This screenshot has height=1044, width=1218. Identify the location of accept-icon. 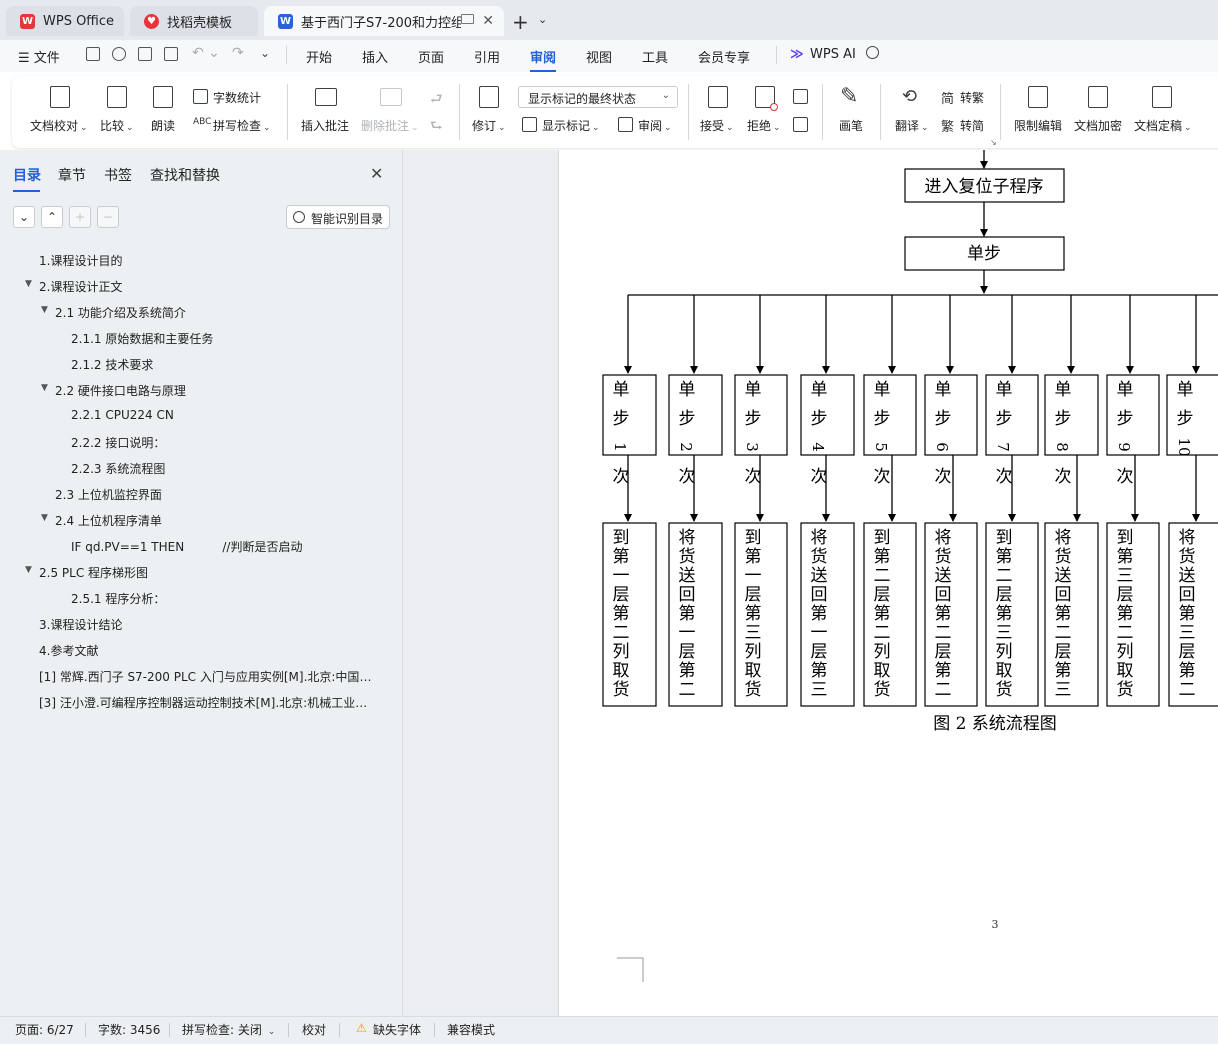
(718, 97).